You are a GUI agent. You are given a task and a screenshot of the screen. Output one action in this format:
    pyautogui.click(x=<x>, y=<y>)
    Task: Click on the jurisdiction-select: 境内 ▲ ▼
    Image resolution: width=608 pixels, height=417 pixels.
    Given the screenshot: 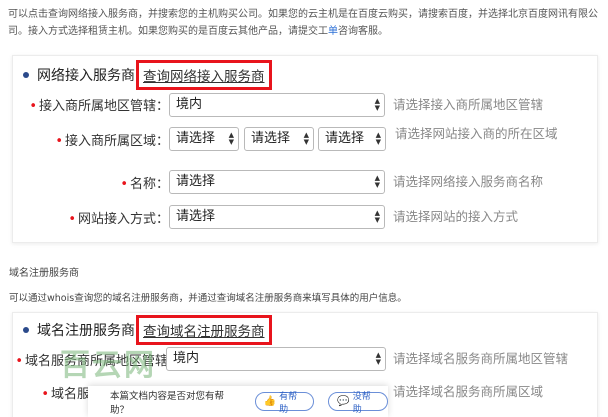 What is the action you would take?
    pyautogui.click(x=277, y=105)
    